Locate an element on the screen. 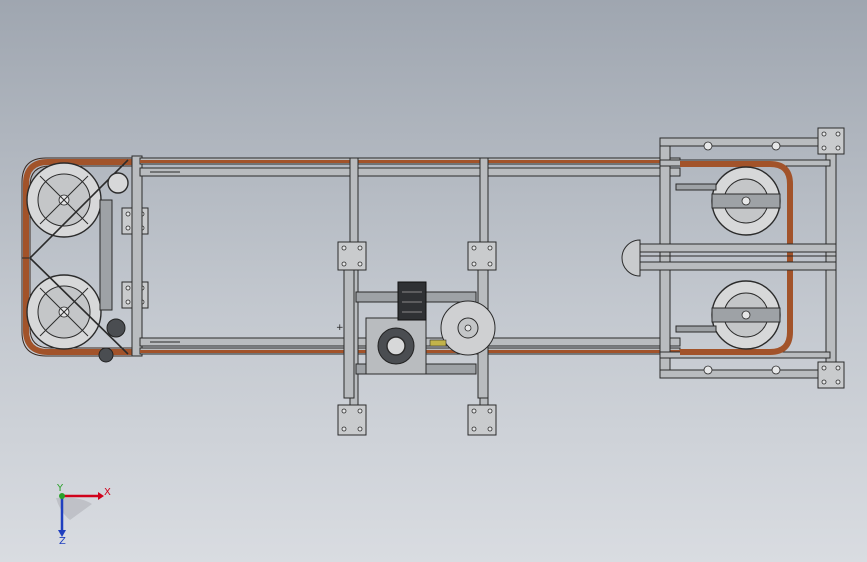  saw-carriage: + is located at coordinates (416, 296).